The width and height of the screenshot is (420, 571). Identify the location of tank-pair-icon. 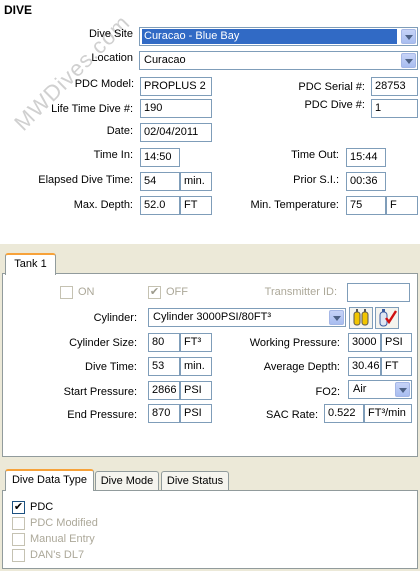
(361, 318).